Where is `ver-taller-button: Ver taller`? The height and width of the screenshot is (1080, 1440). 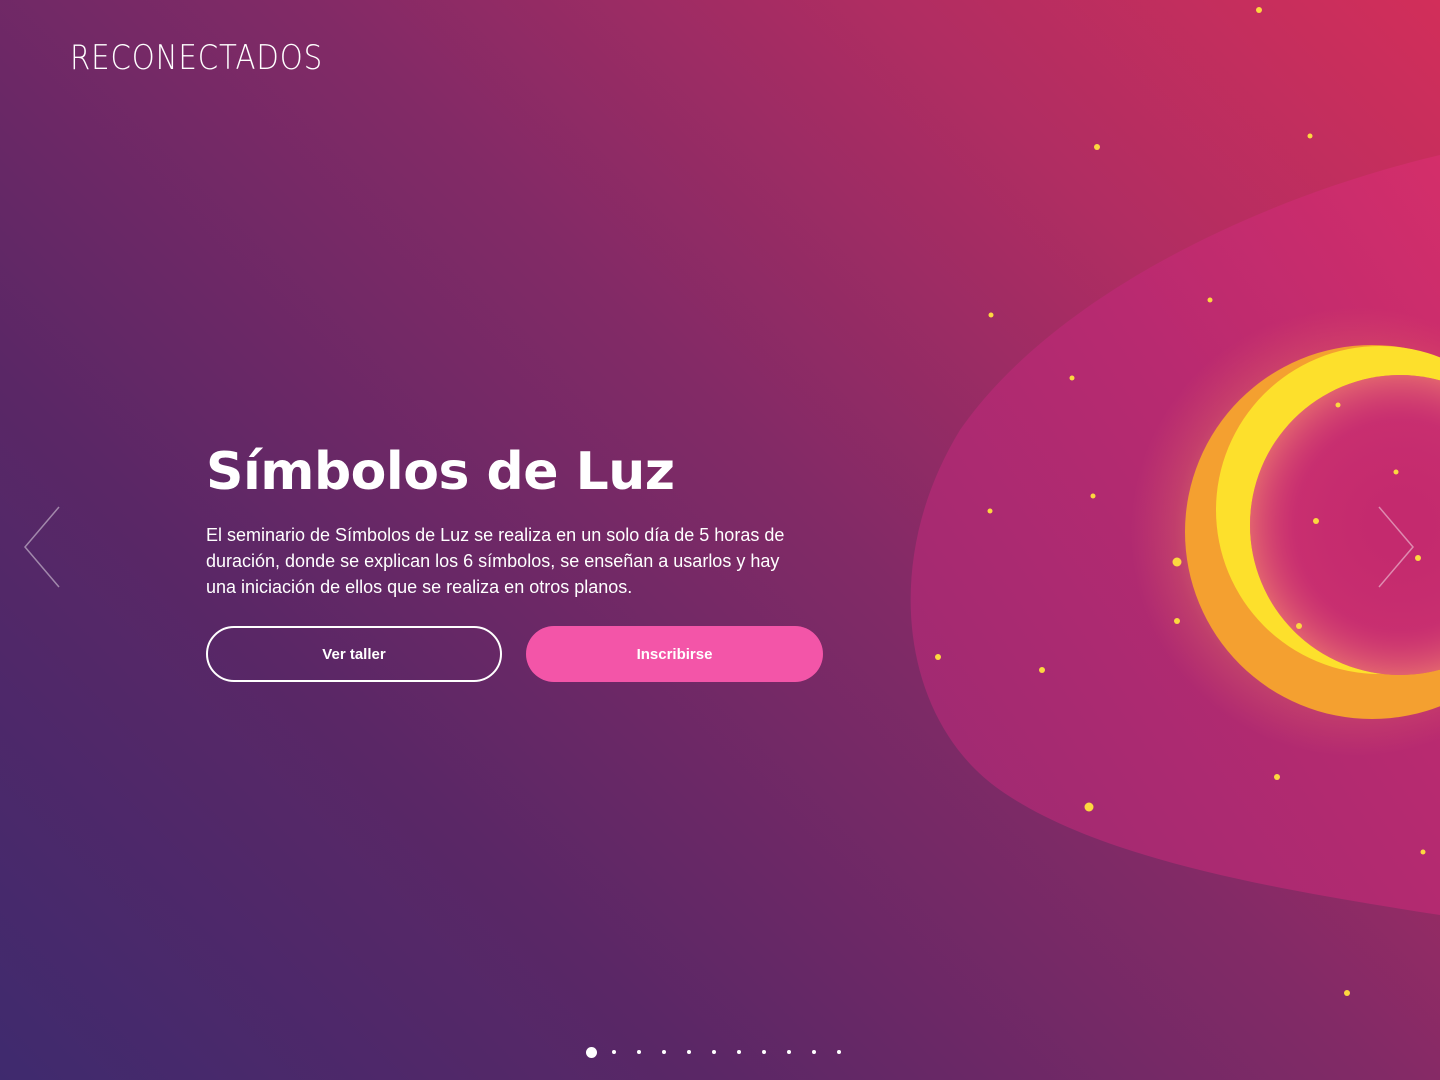
ver-taller-button: Ver taller is located at coordinates (354, 654).